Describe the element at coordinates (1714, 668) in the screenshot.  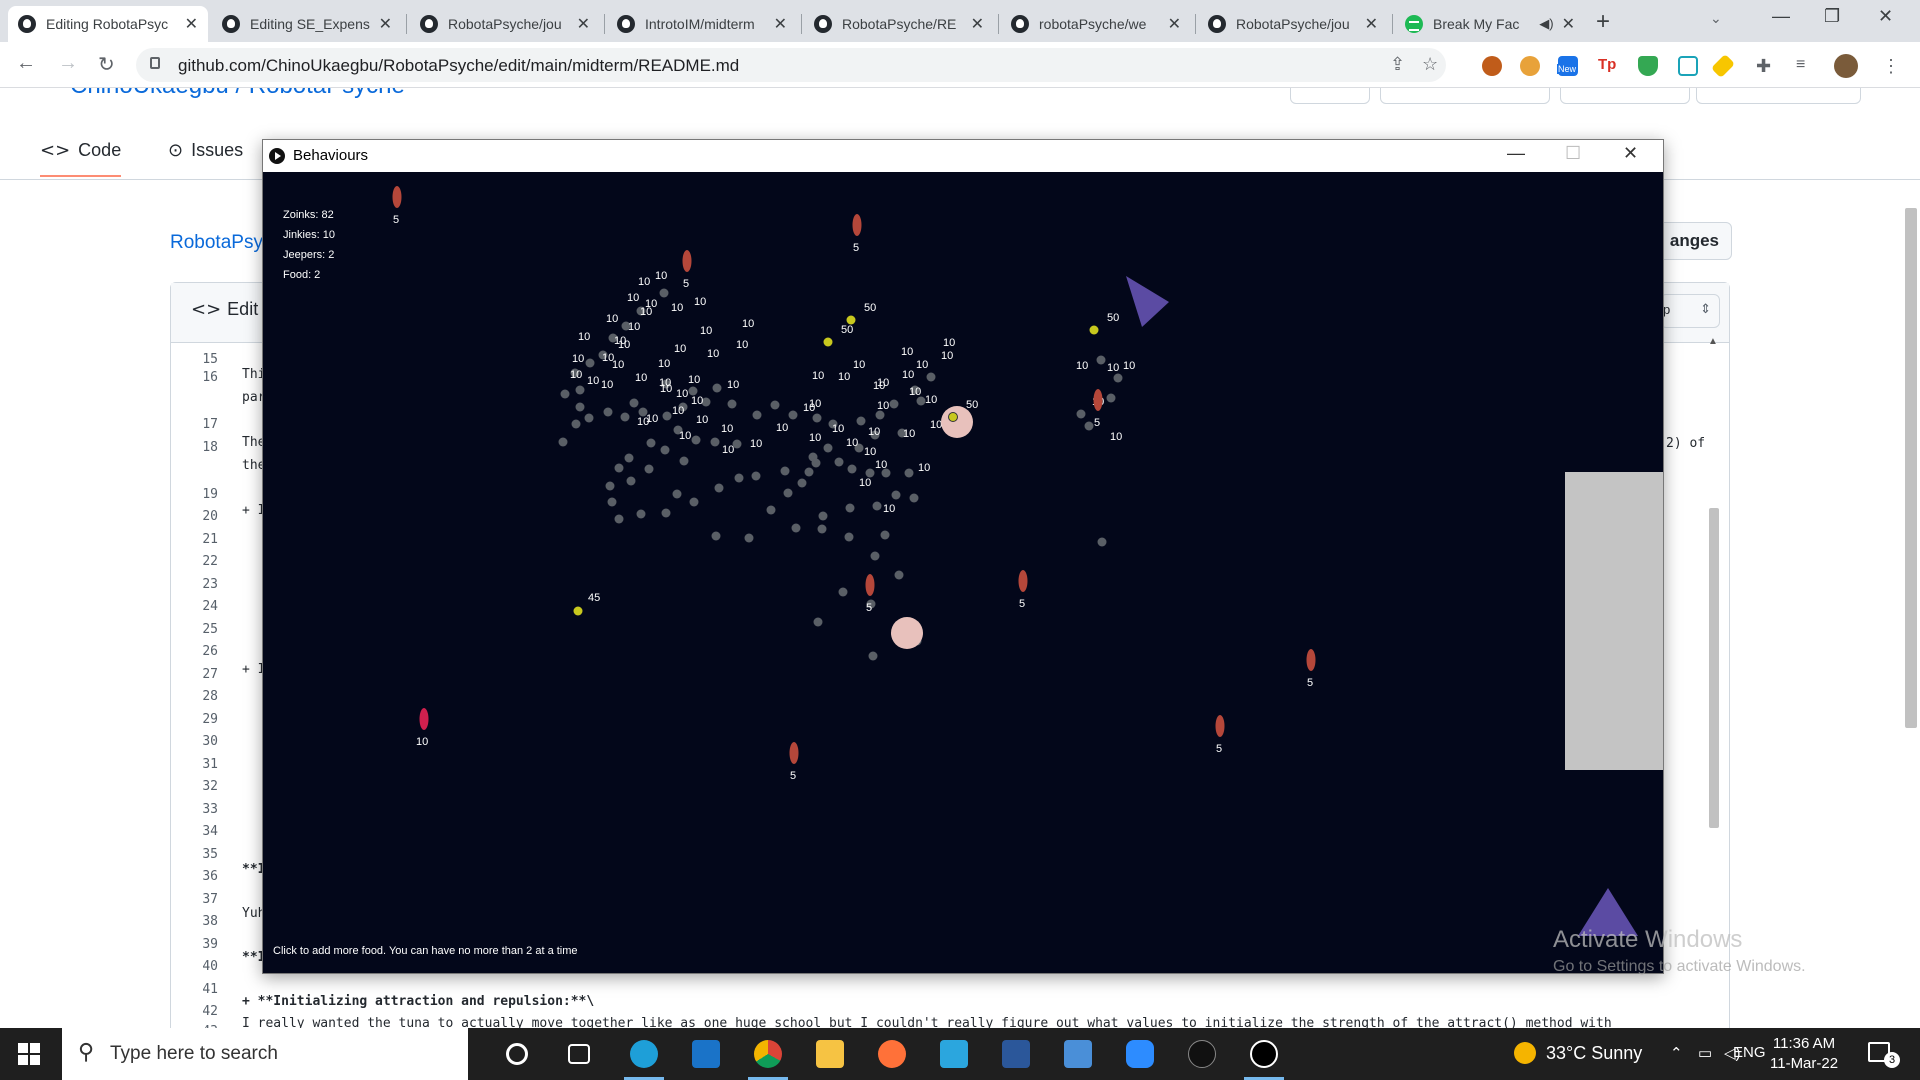
I see `editor-scroll-thumb` at that location.